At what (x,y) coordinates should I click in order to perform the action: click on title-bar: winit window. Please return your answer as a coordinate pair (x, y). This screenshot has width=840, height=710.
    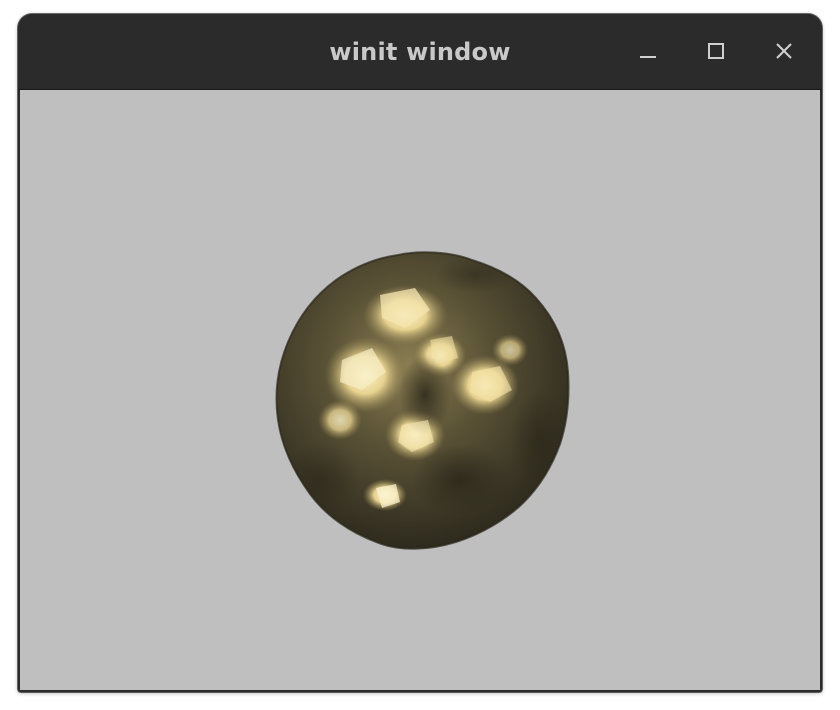
    Looking at the image, I should click on (420, 52).